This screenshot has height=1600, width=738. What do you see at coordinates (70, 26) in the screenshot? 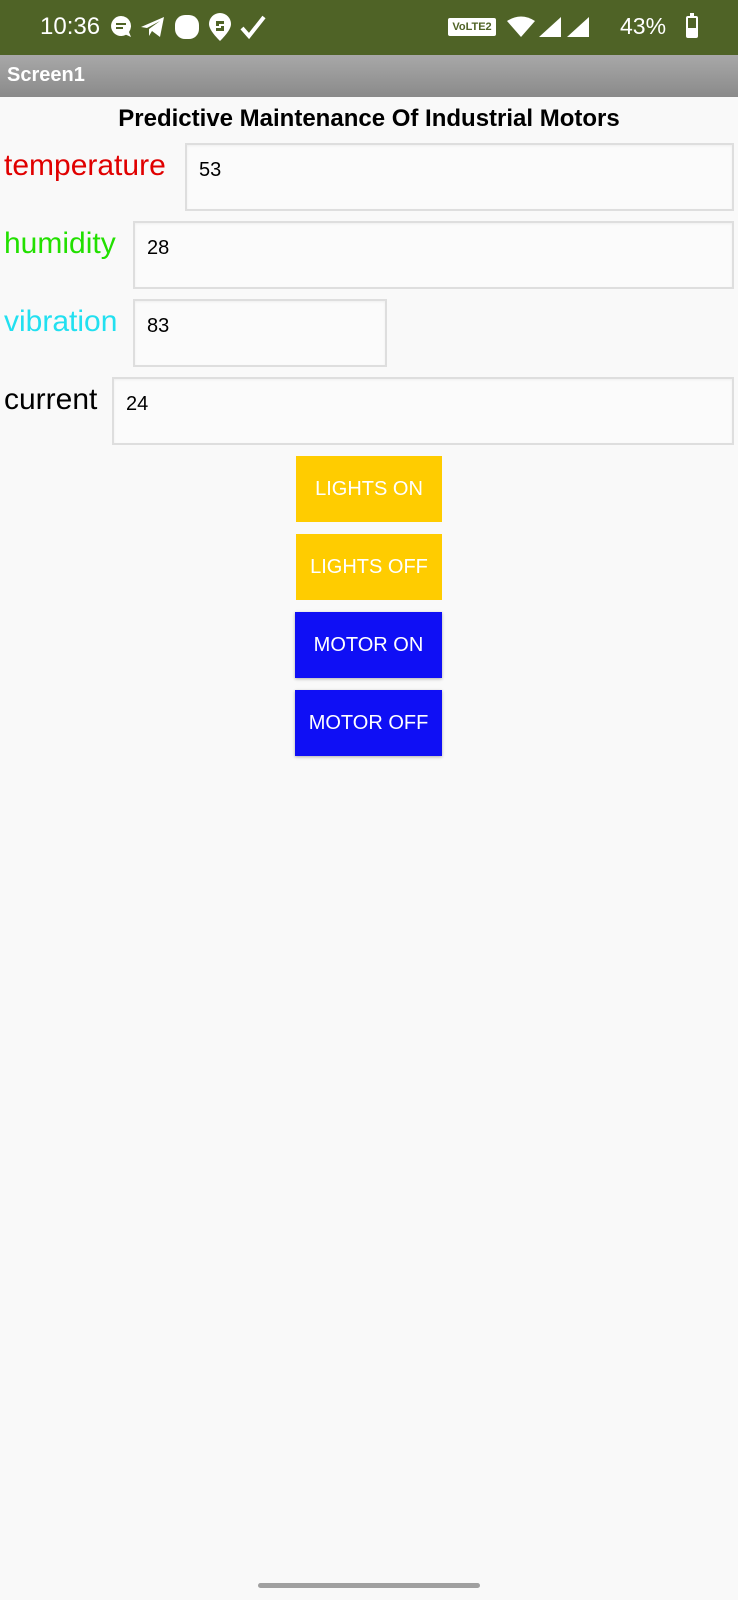
I see `status-time: 10:36` at bounding box center [70, 26].